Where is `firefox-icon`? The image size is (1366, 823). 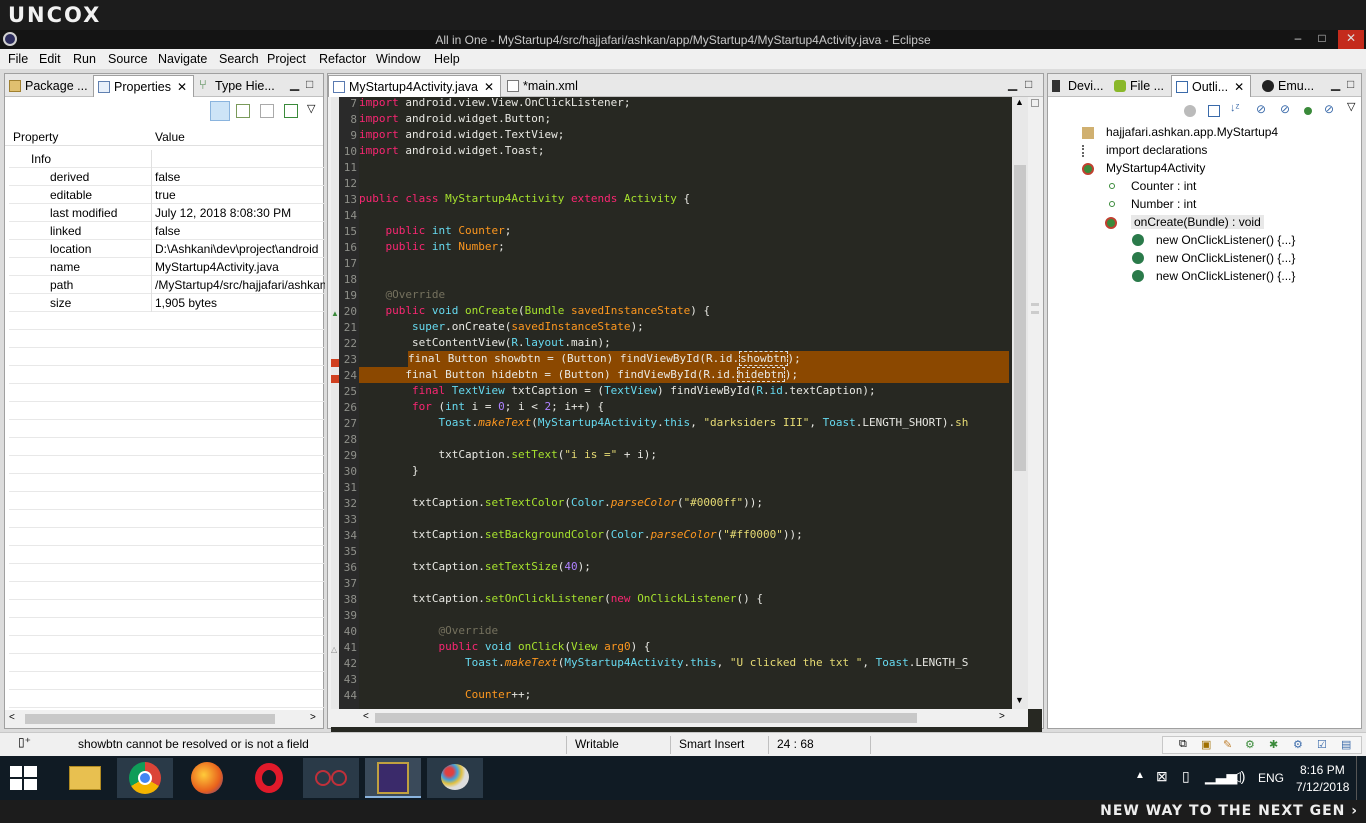
firefox-icon is located at coordinates (207, 778).